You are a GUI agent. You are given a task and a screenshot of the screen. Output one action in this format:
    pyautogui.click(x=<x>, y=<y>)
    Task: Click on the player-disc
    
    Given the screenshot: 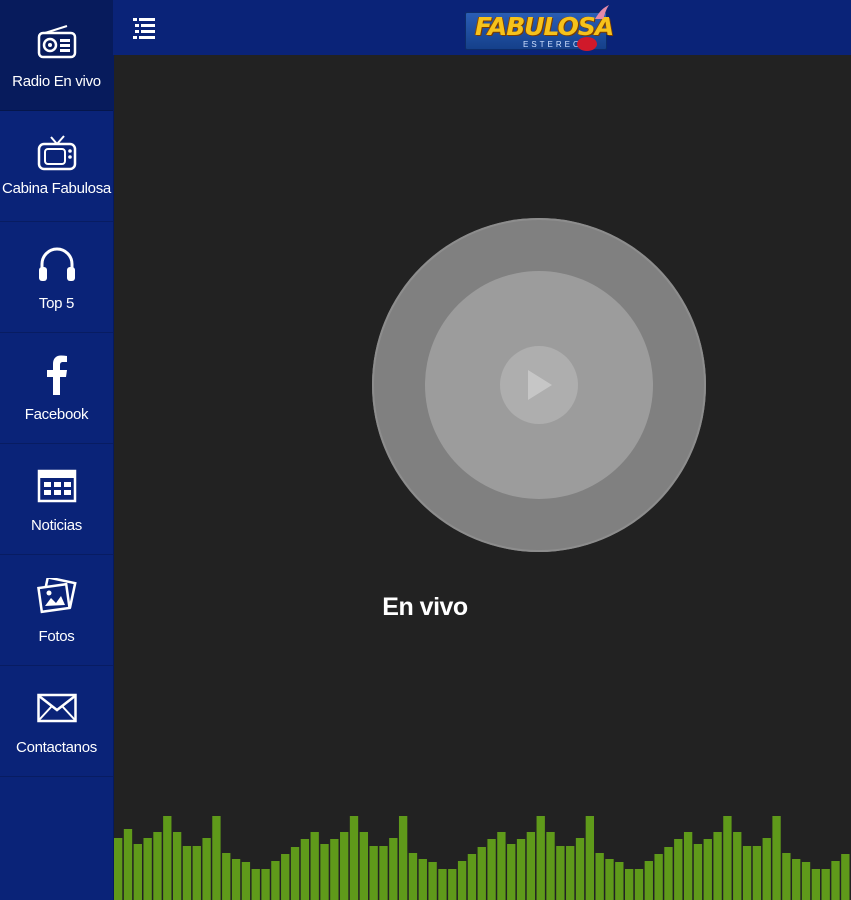 What is the action you would take?
    pyautogui.click(x=539, y=385)
    